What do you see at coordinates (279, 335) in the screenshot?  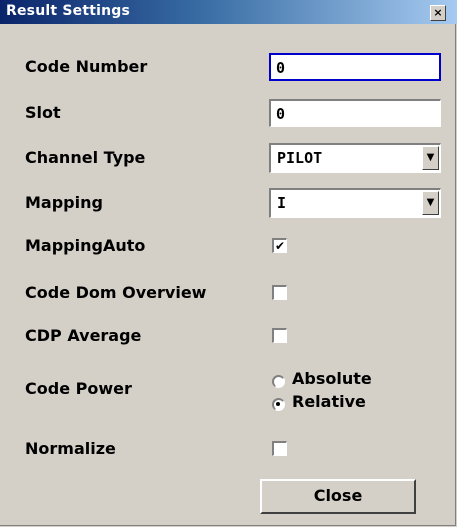 I see `cdp-average-checkbox` at bounding box center [279, 335].